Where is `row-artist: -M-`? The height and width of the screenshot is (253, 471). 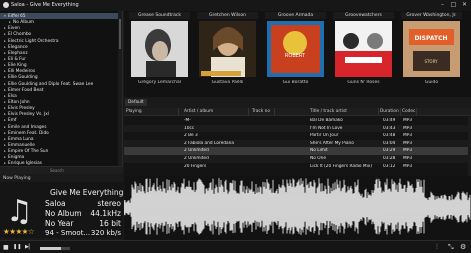
row-artist: -M- is located at coordinates (187, 120).